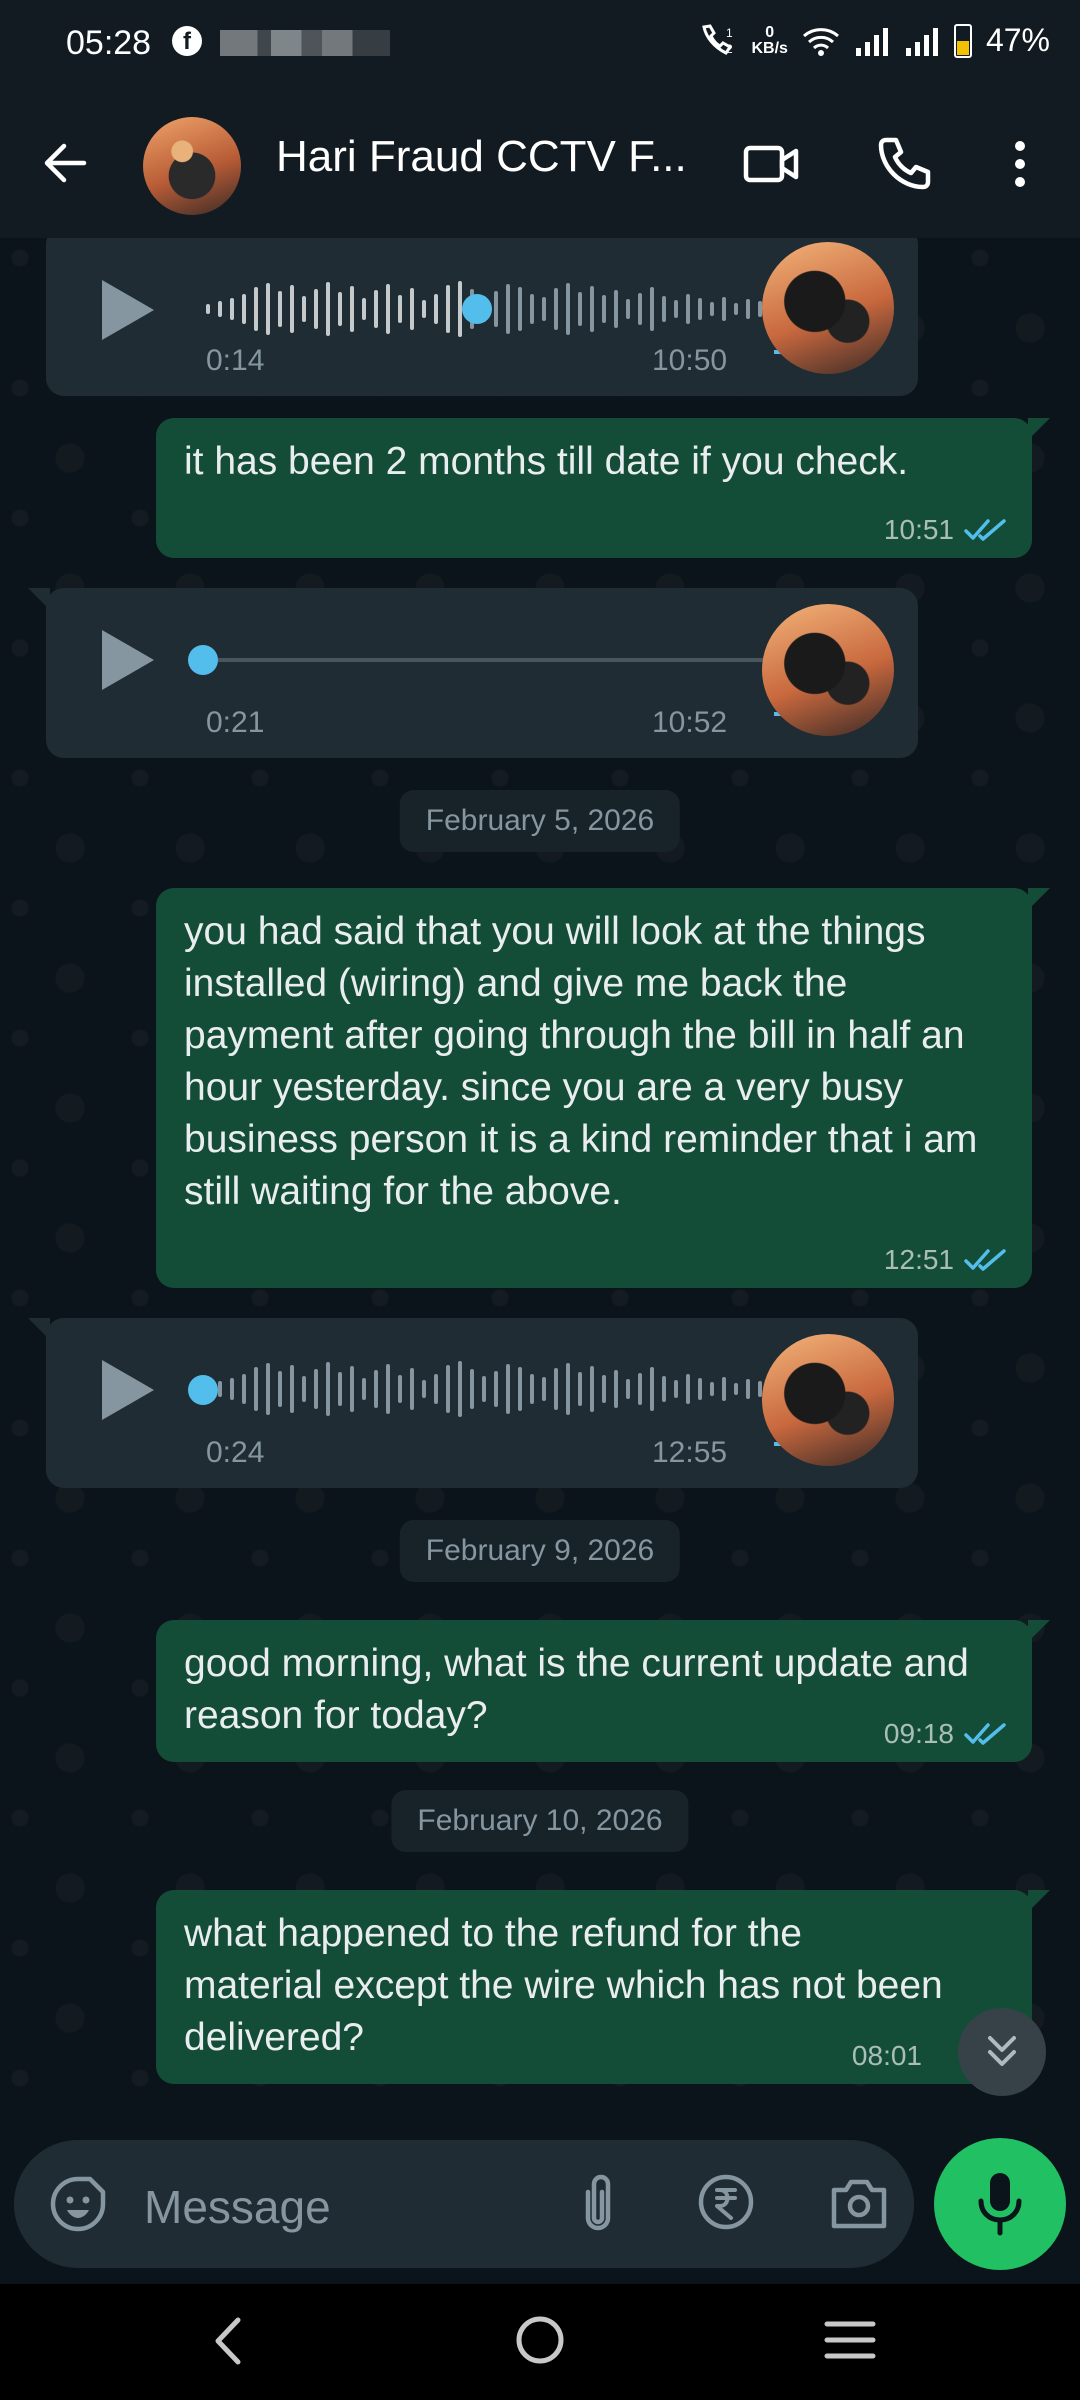 This screenshot has width=1080, height=2400. I want to click on nav-home-icon, so click(540, 2340).